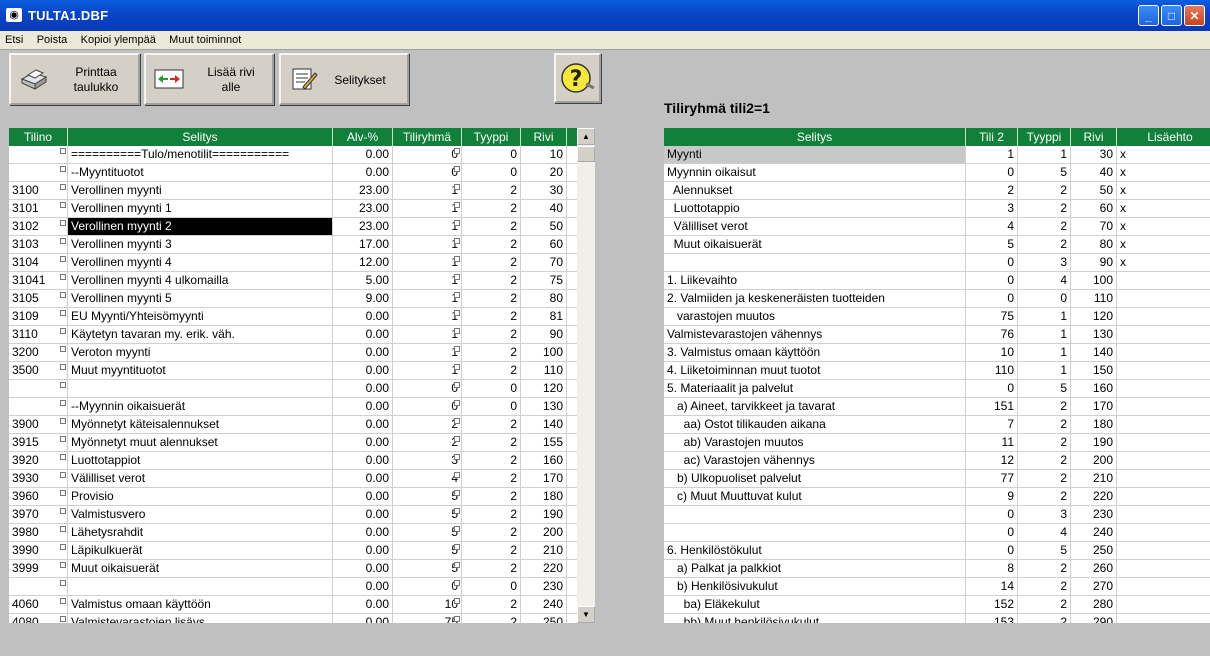 This screenshot has width=1210, height=656. What do you see at coordinates (1044, 154) in the screenshot?
I see `group-cell-tyyppi: 1` at bounding box center [1044, 154].